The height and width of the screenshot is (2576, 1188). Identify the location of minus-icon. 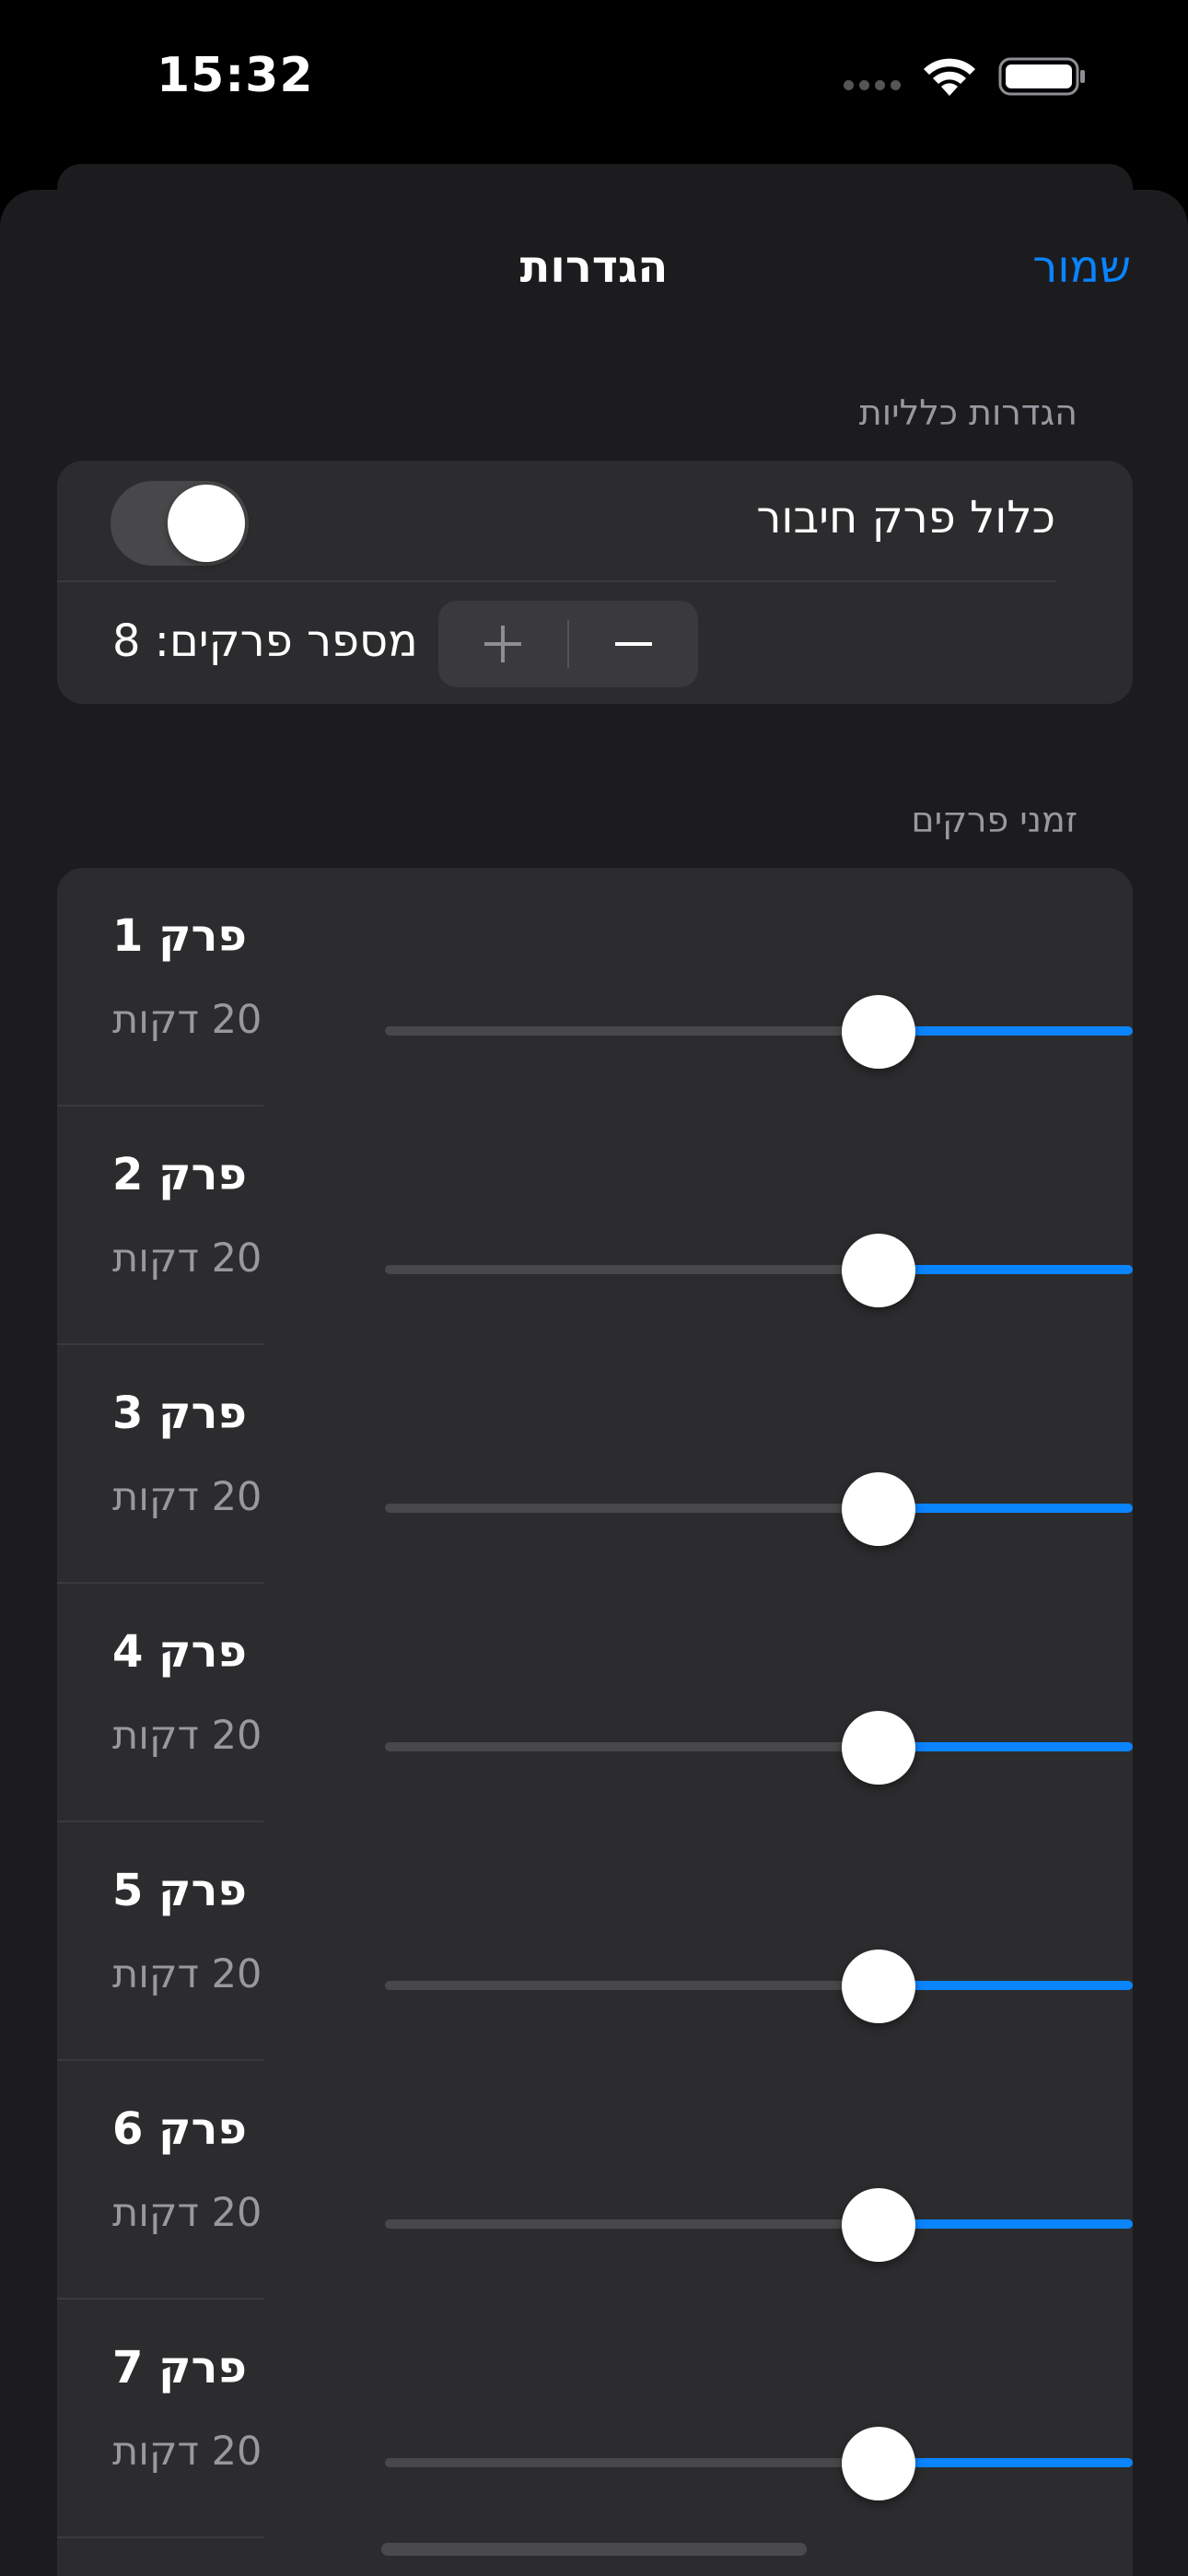
(633, 644).